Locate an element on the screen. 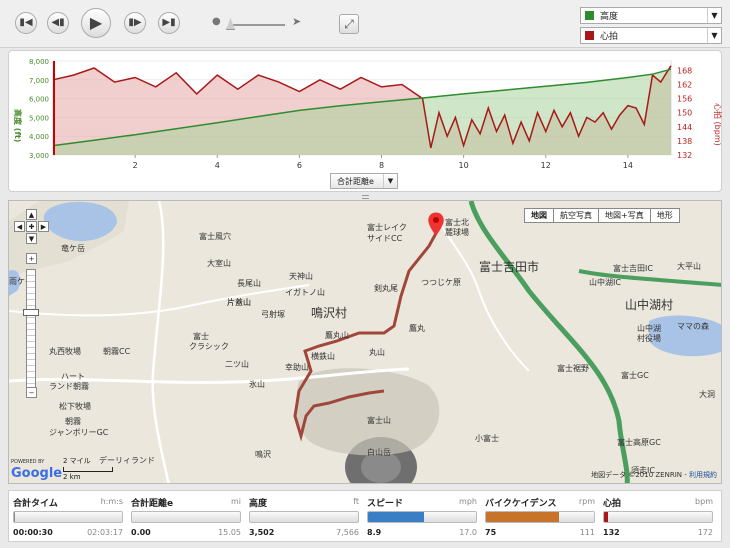 This screenshot has width=730, height=548. map-place-label: 朝霧CC is located at coordinates (117, 351).